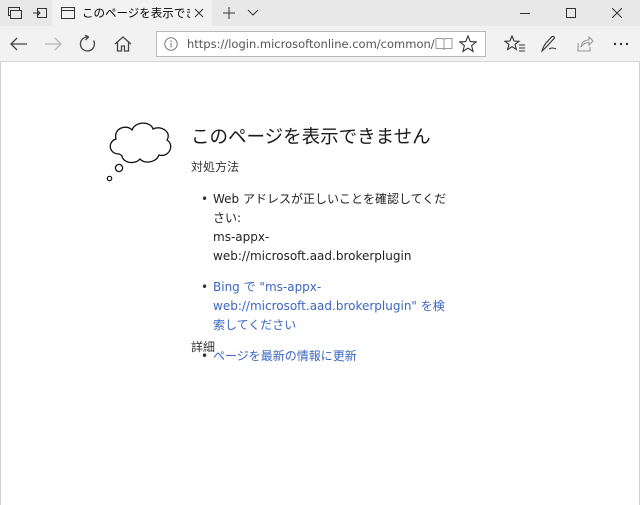 This screenshot has width=640, height=505. I want to click on title-bar: このページを表示できません, so click(320, 13).